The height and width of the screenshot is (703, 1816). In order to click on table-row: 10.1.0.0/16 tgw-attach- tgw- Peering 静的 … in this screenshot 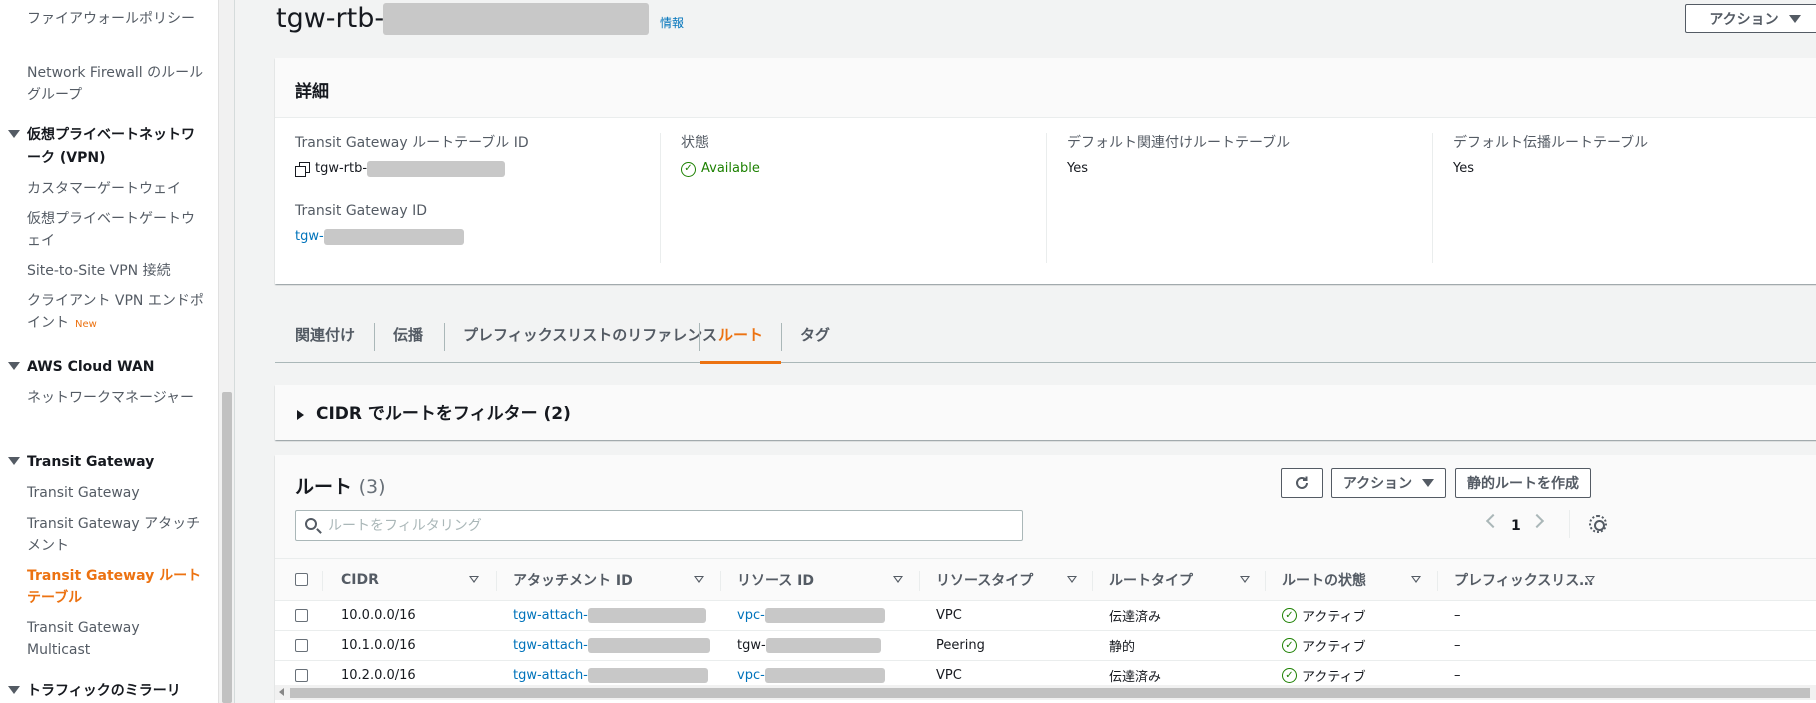, I will do `click(1045, 646)`.